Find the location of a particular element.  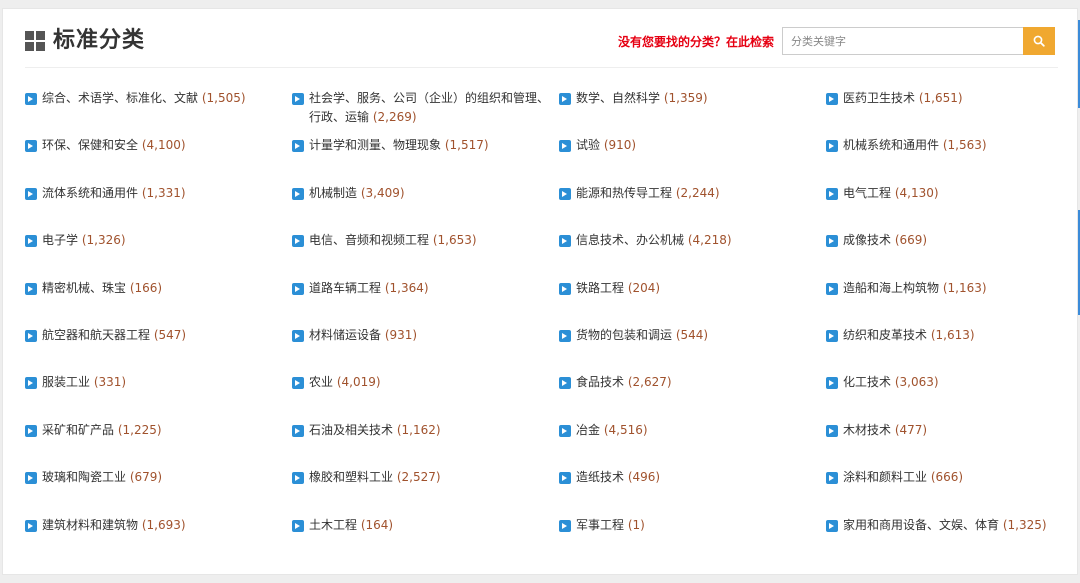

category-label: 能源和热传导工程 (2,244) is located at coordinates (648, 193).